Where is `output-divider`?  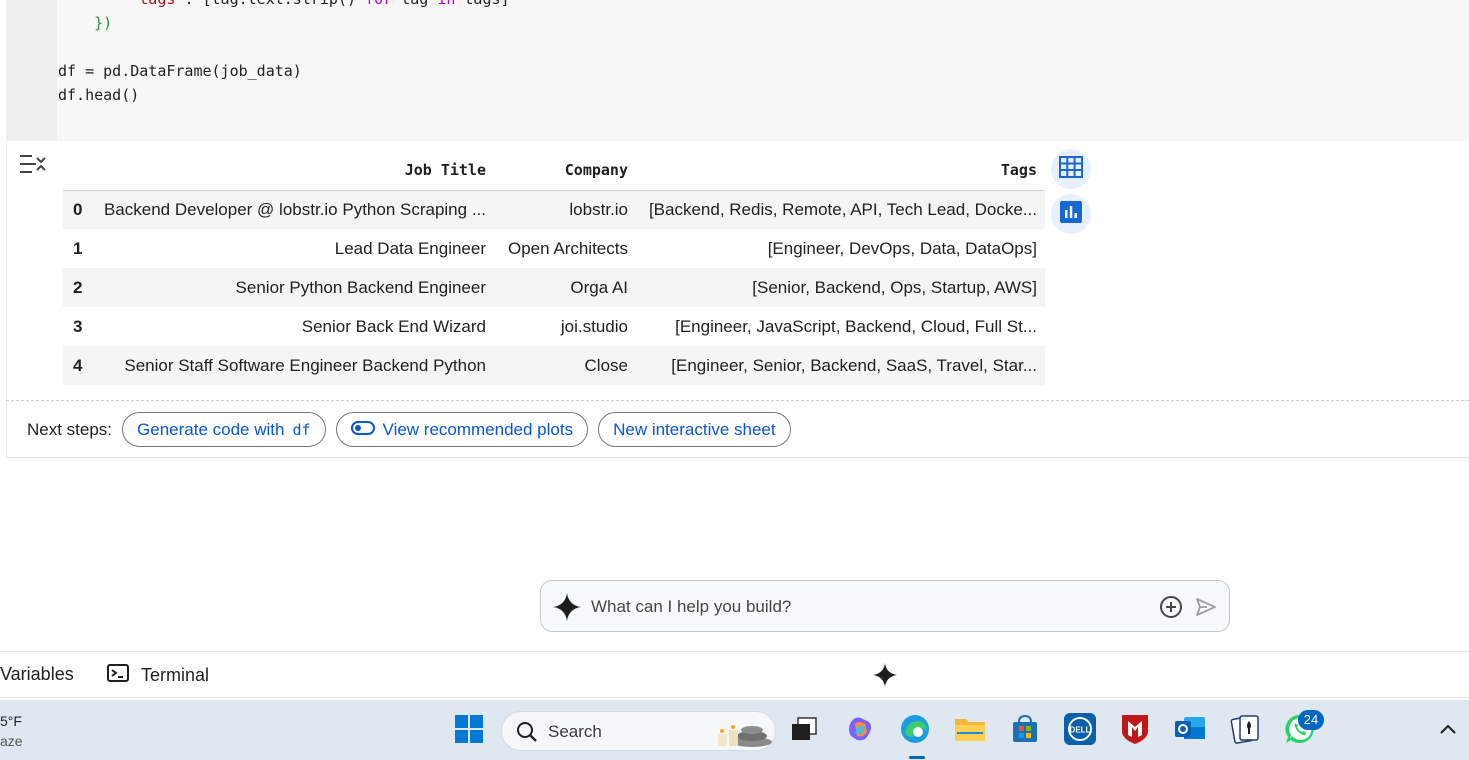 output-divider is located at coordinates (737, 400).